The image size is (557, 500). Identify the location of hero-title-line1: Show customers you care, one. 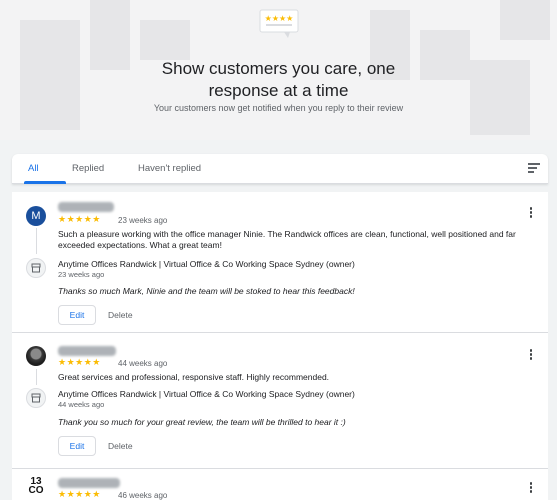
(278, 68).